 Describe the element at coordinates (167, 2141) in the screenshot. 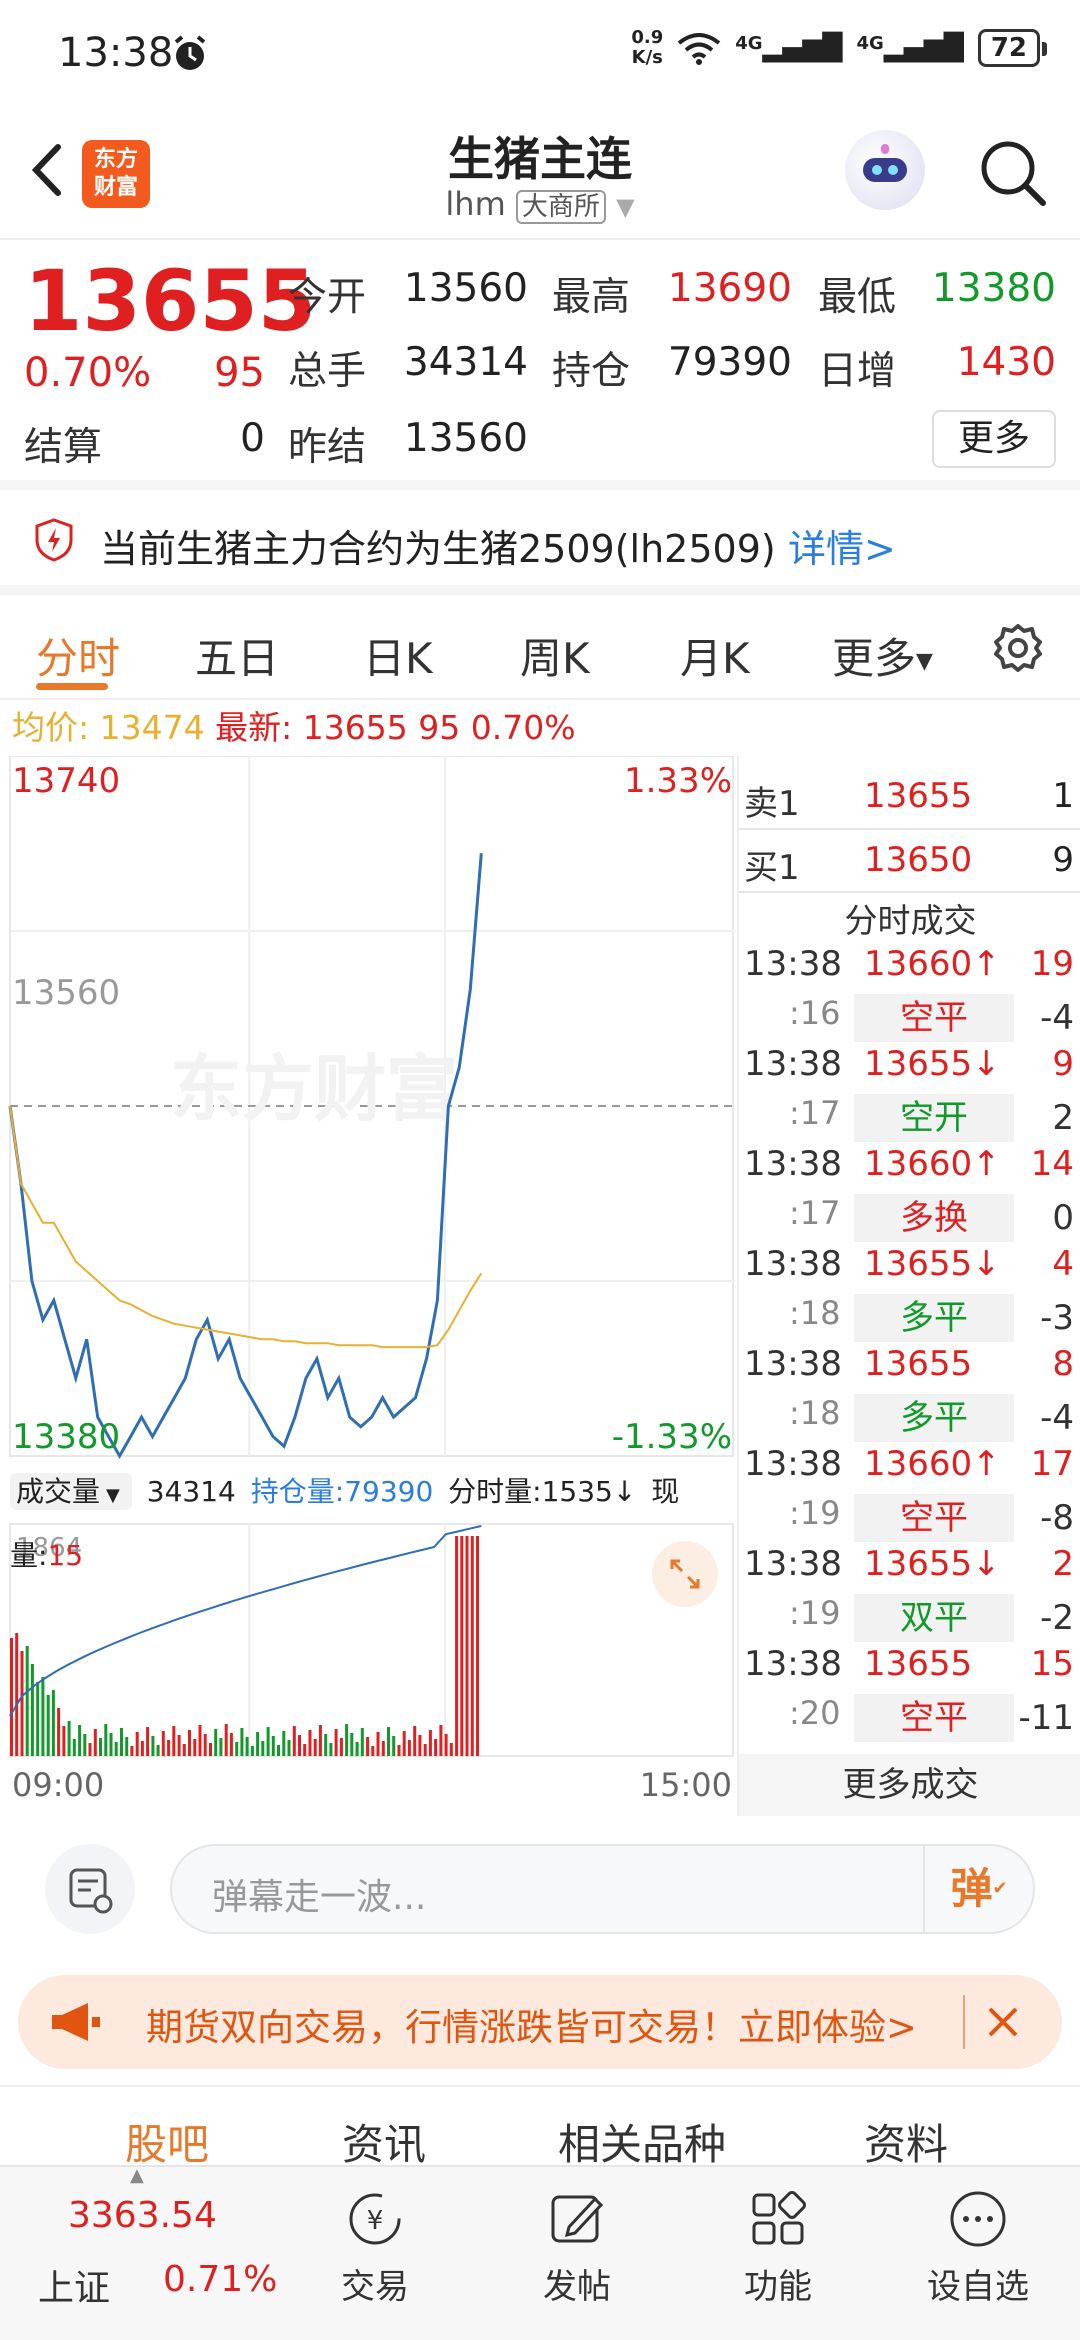

I see `tab-forum: 股吧` at that location.